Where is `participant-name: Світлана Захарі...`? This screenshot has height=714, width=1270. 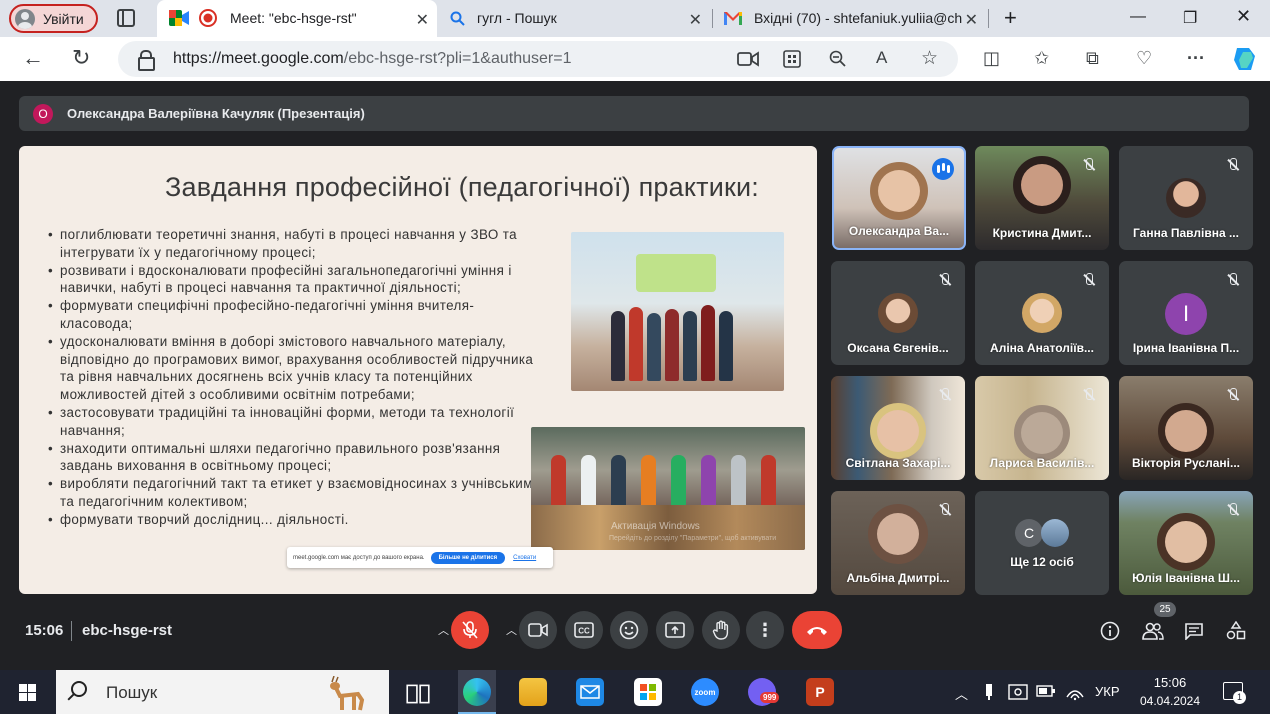
participant-name: Світлана Захарі... is located at coordinates (898, 463).